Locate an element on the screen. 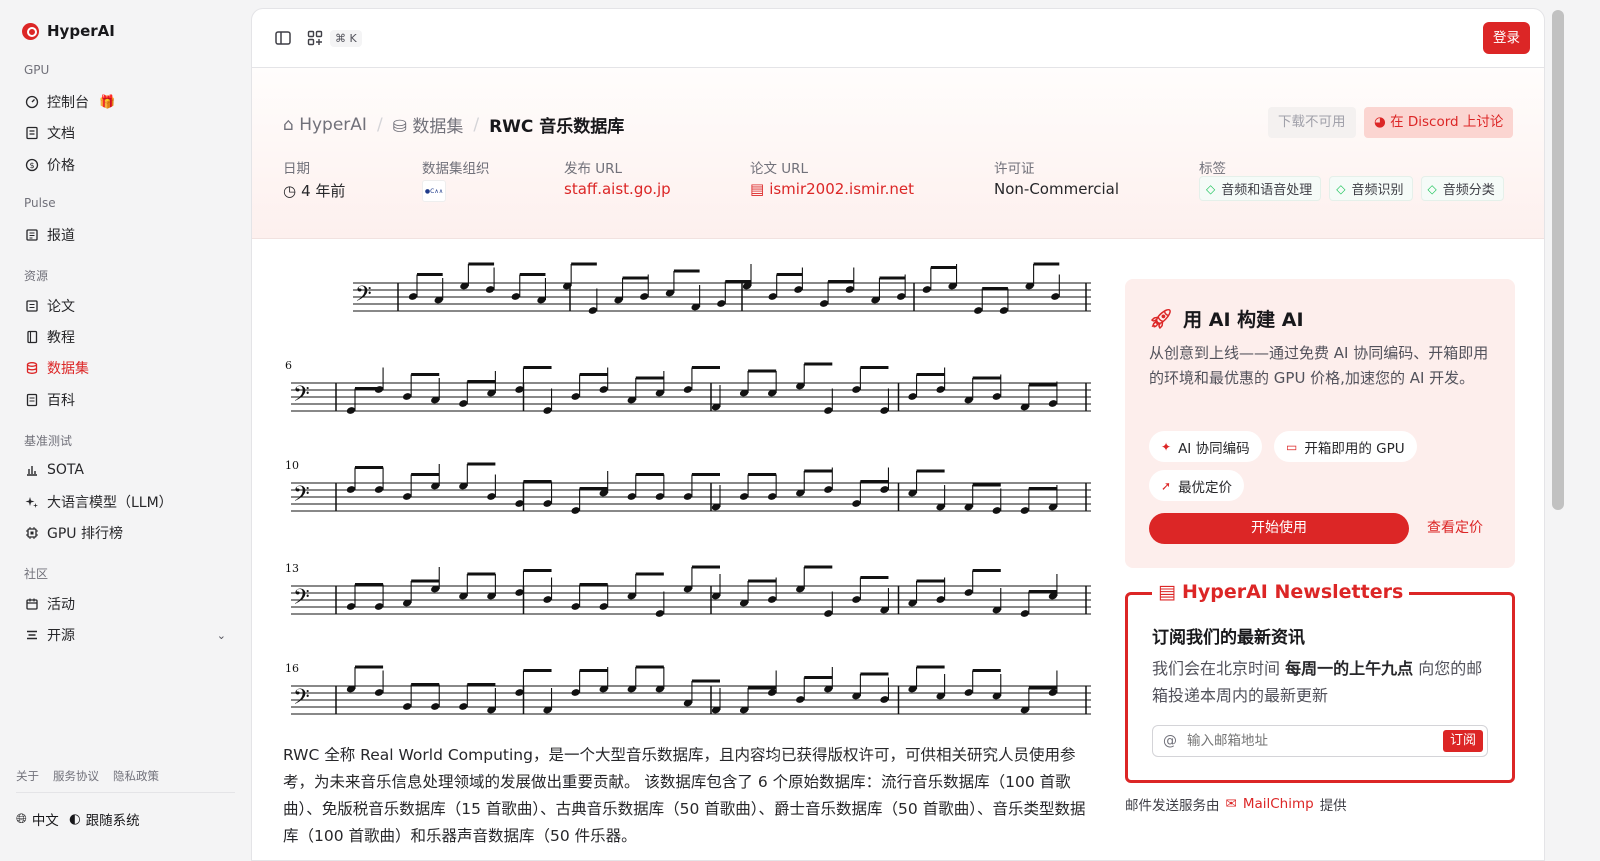  sidebar-item-docs: 文档 is located at coordinates (126, 133).